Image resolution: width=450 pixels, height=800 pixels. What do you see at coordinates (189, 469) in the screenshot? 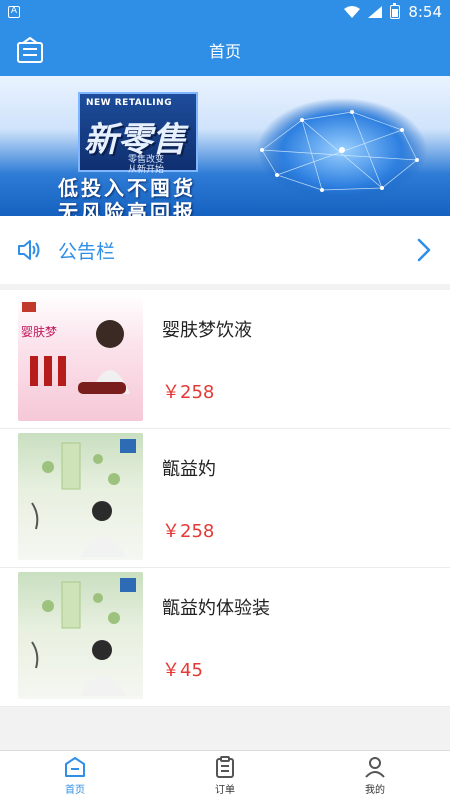
I see `product-name: 甑益妁` at bounding box center [189, 469].